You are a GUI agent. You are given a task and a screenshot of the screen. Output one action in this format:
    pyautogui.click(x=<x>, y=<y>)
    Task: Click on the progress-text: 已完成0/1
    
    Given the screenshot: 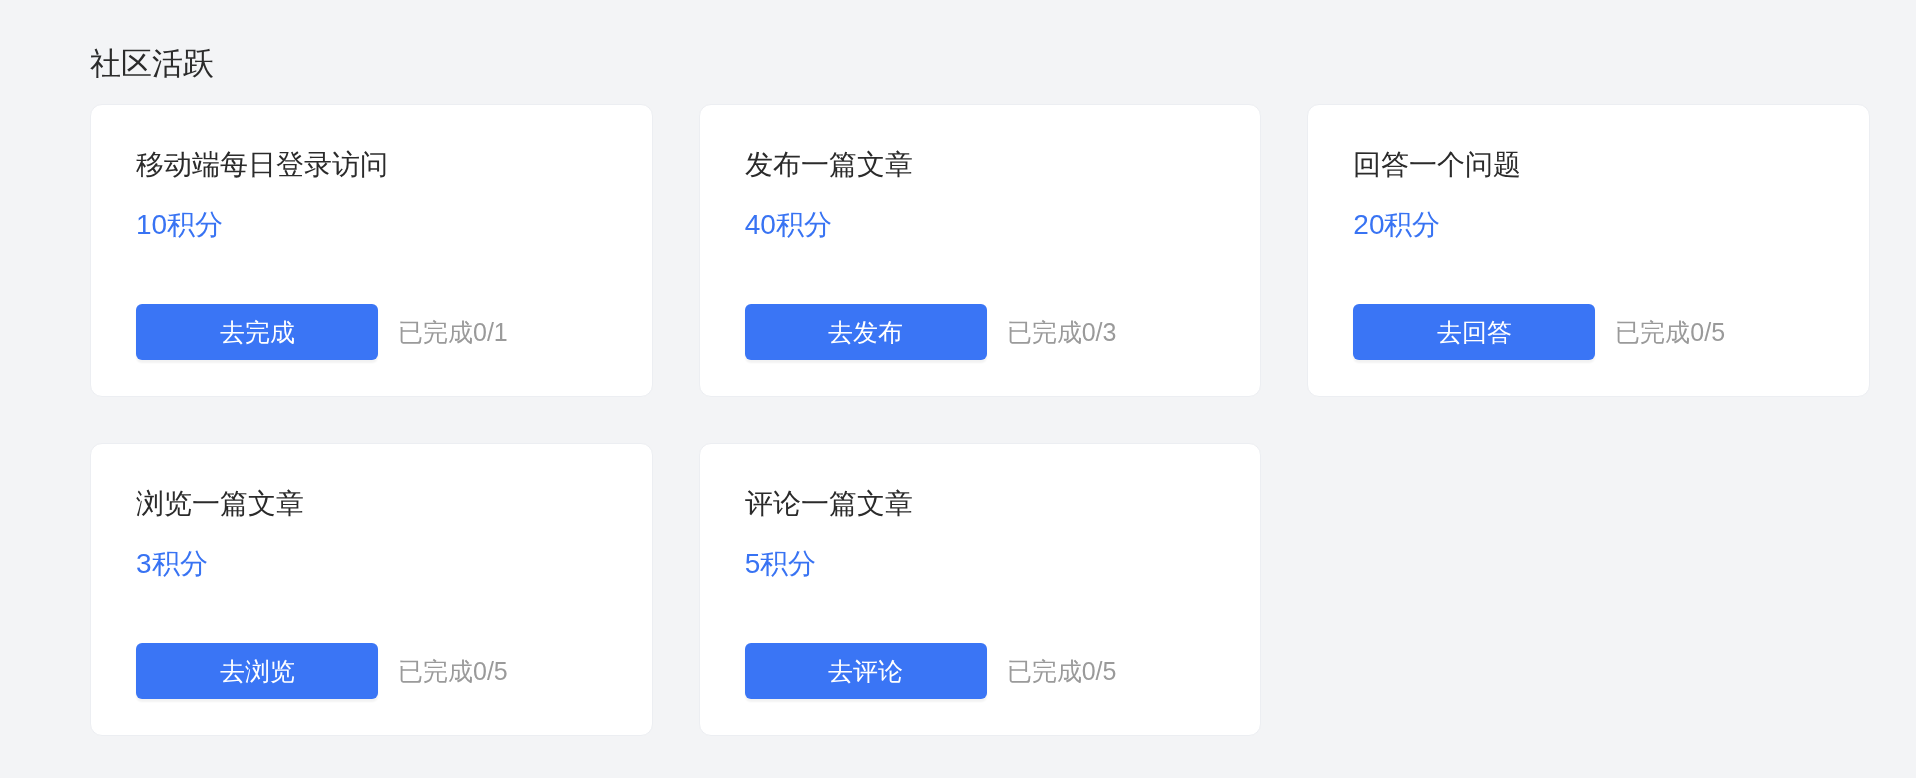 What is the action you would take?
    pyautogui.click(x=453, y=332)
    